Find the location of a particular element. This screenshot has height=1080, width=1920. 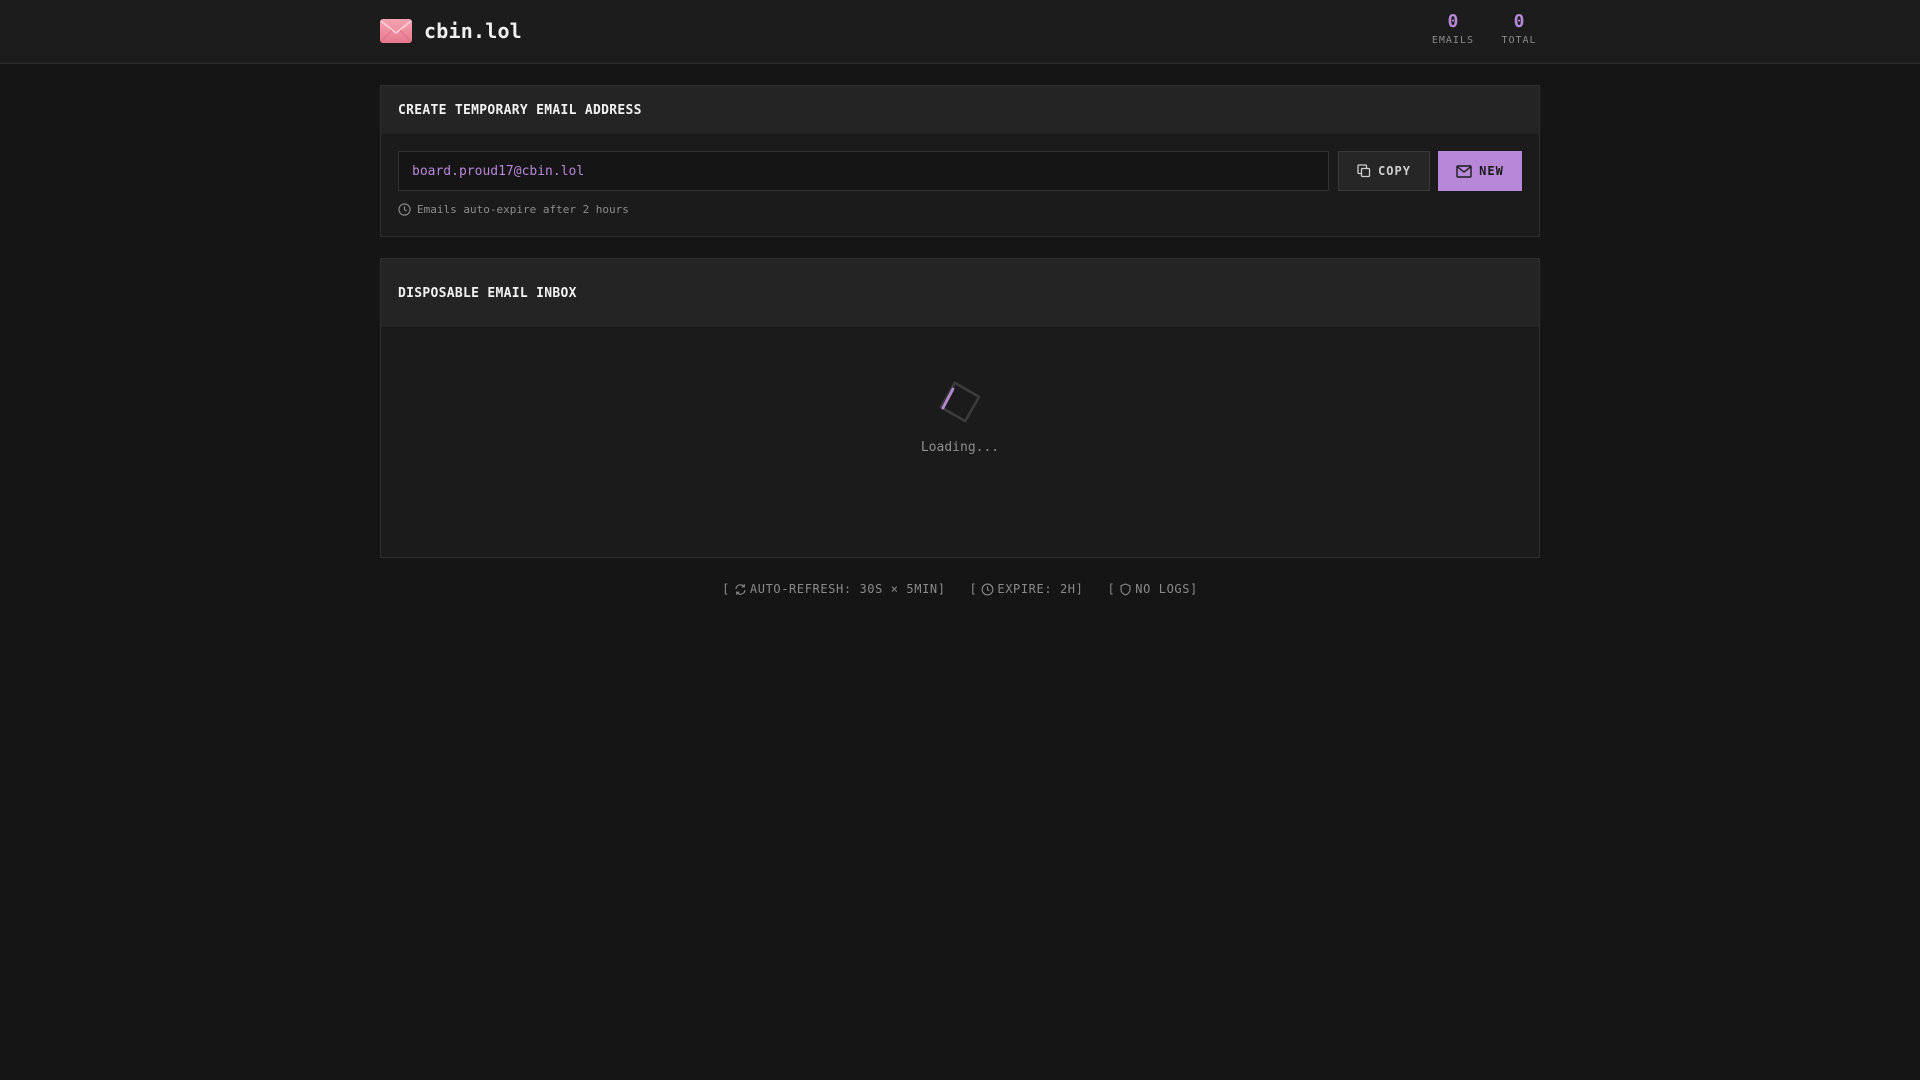

refresh-icon is located at coordinates (740, 589).